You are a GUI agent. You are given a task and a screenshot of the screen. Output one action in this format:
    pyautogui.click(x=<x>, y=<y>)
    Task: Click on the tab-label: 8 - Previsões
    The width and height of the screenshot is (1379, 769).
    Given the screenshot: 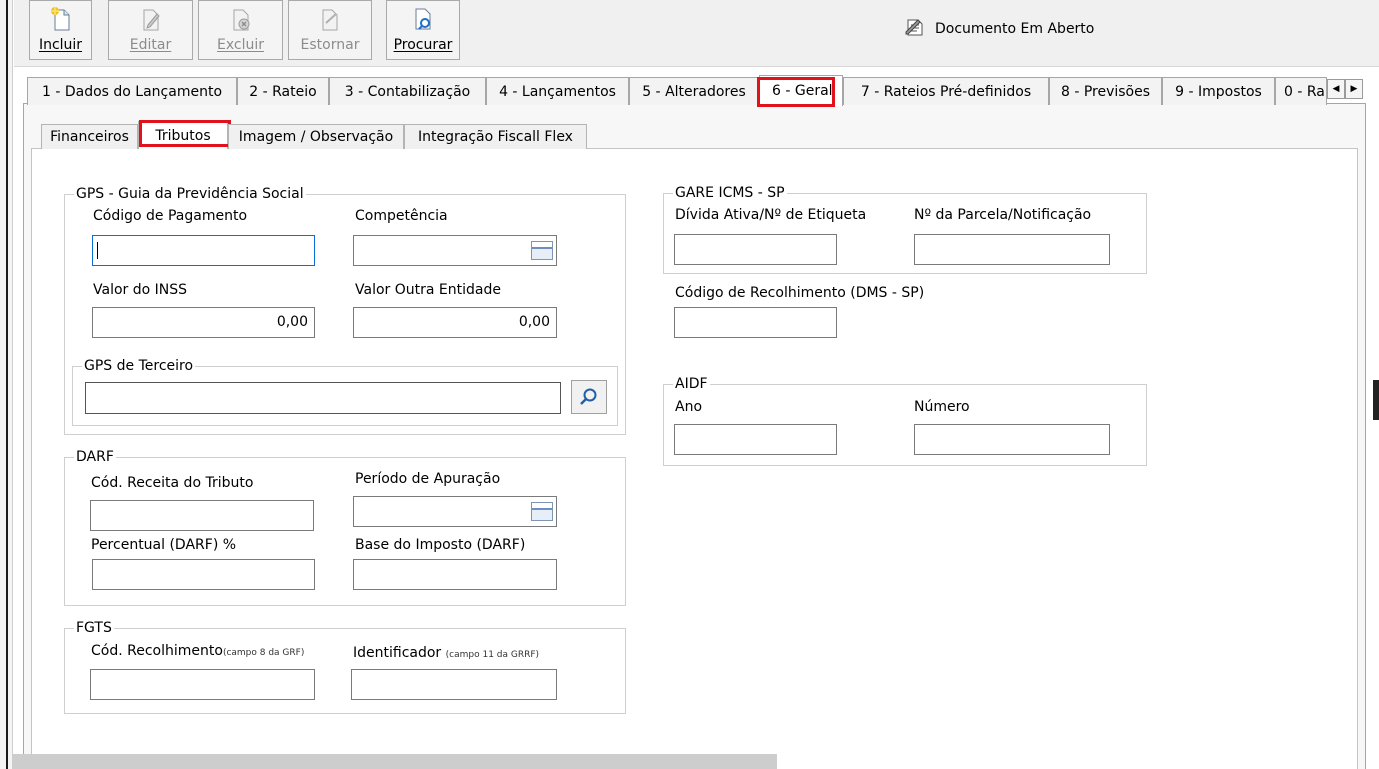 What is the action you would take?
    pyautogui.click(x=1105, y=91)
    